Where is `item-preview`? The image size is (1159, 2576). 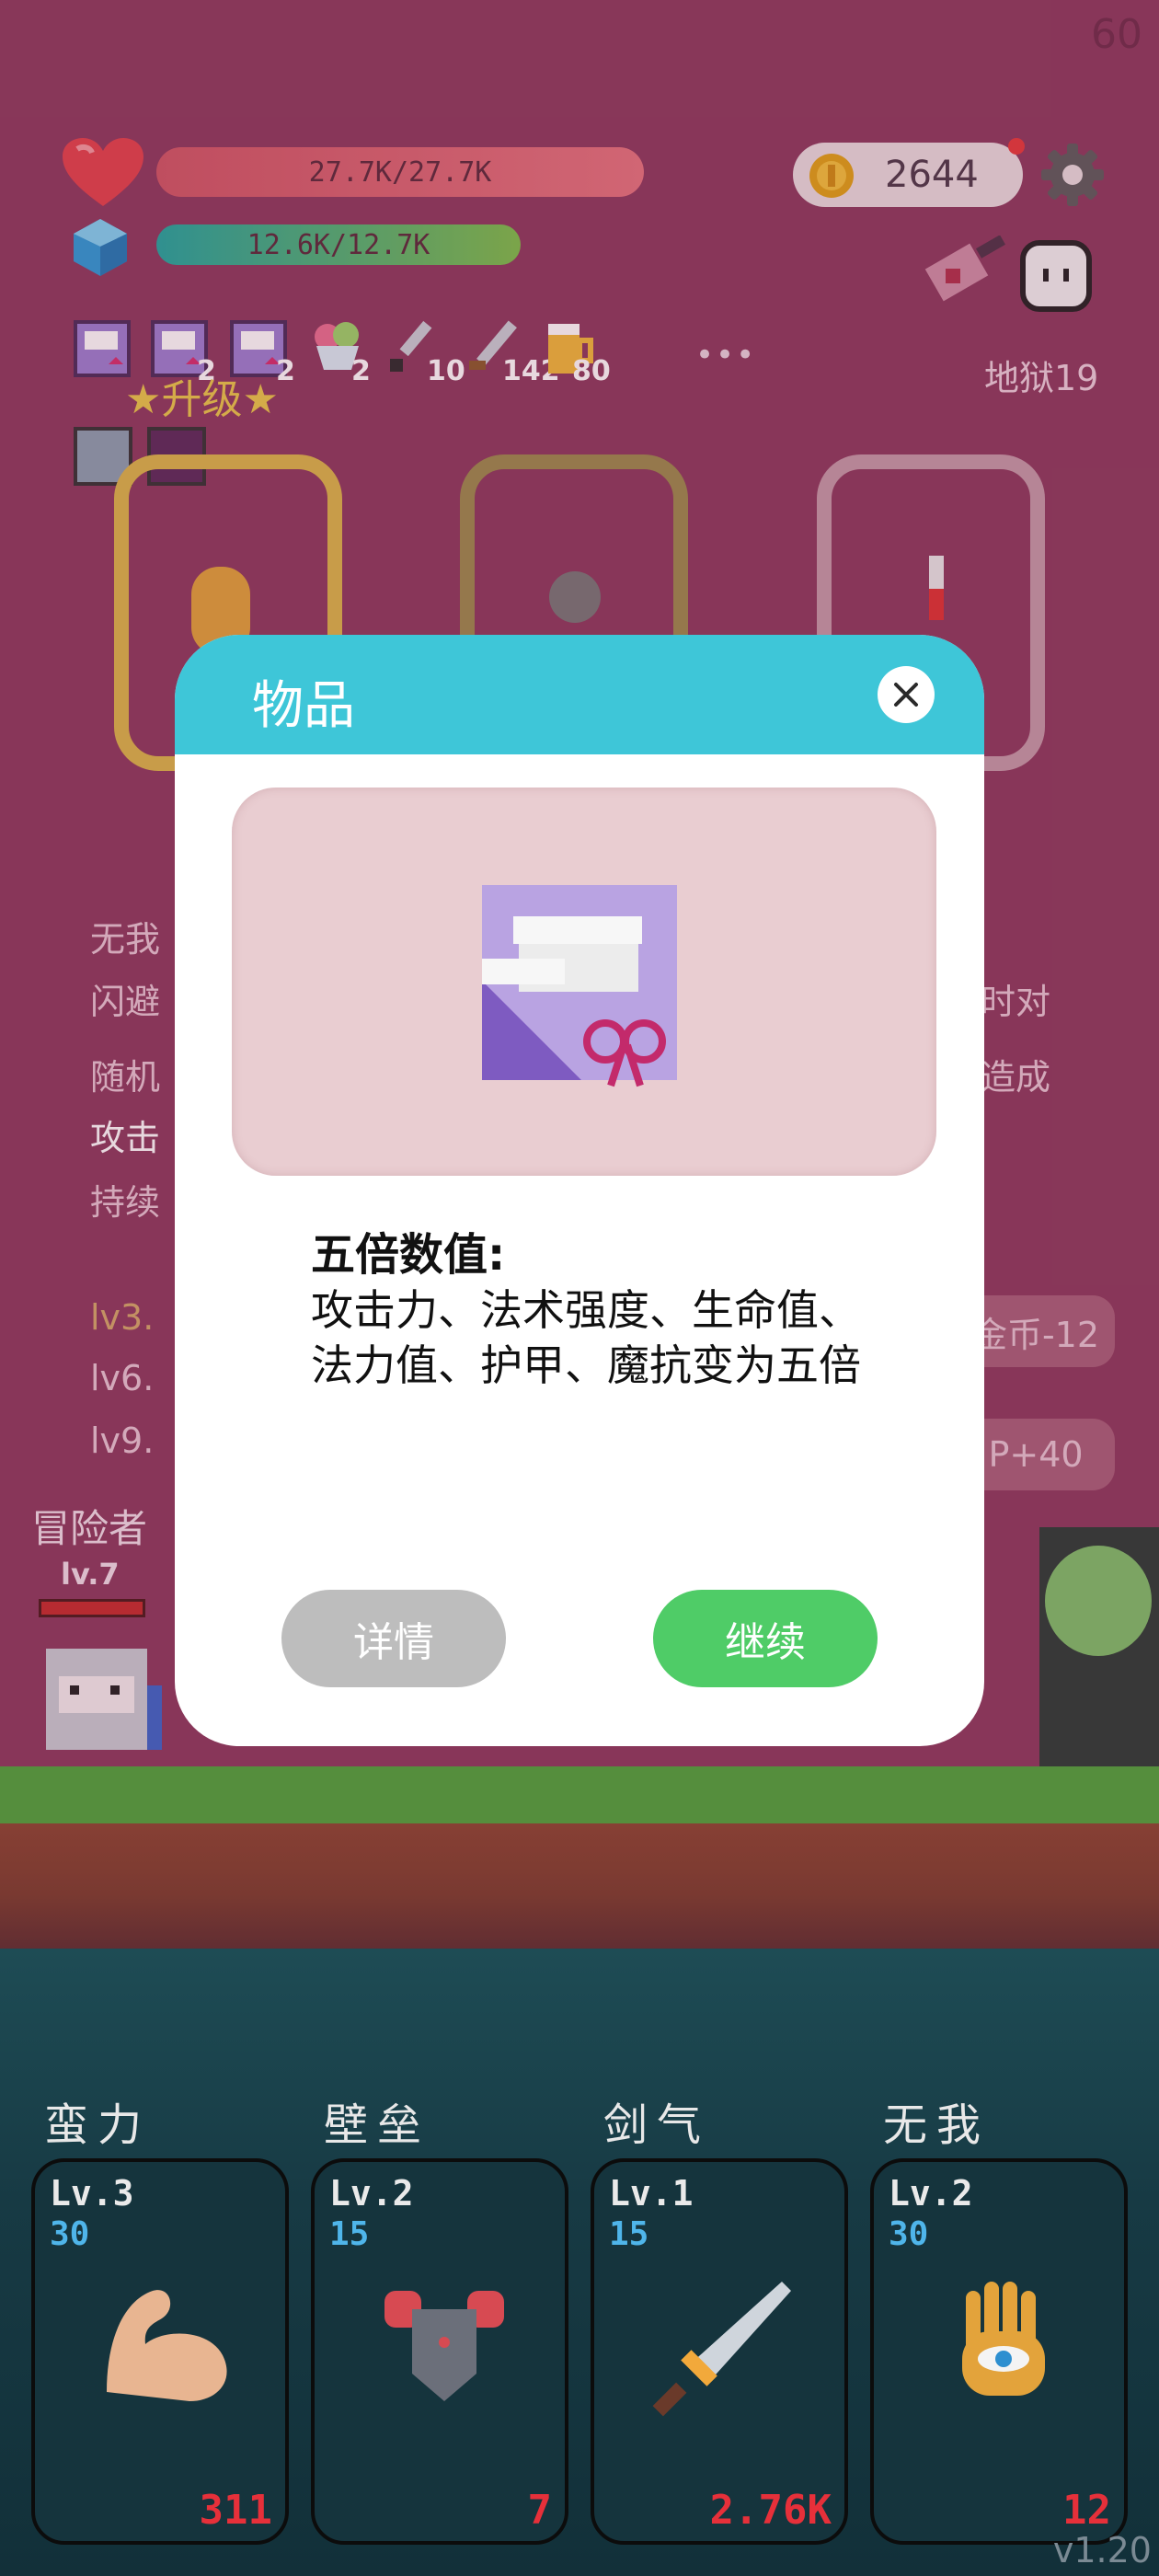
item-preview is located at coordinates (584, 982).